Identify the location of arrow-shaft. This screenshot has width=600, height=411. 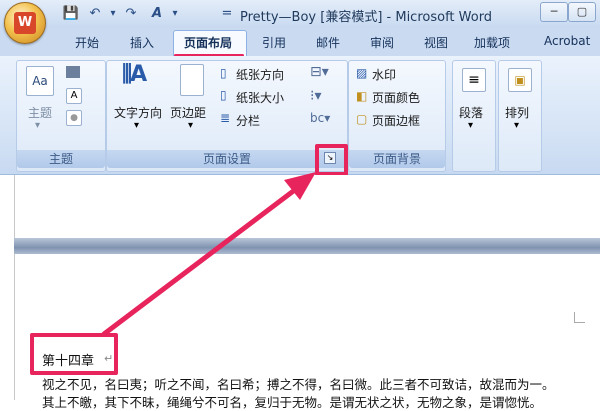
(202, 260).